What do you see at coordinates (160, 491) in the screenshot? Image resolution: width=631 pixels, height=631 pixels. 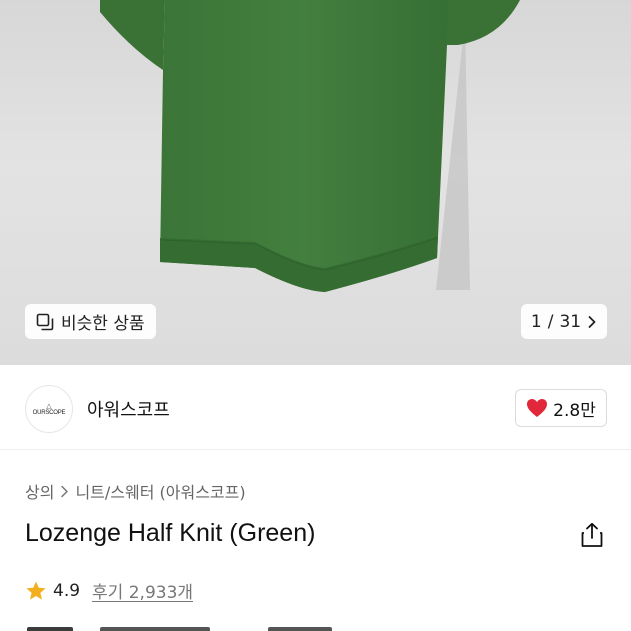 I see `breadcrumb-subcategory: 니트/스웨터 (아워스코프)` at bounding box center [160, 491].